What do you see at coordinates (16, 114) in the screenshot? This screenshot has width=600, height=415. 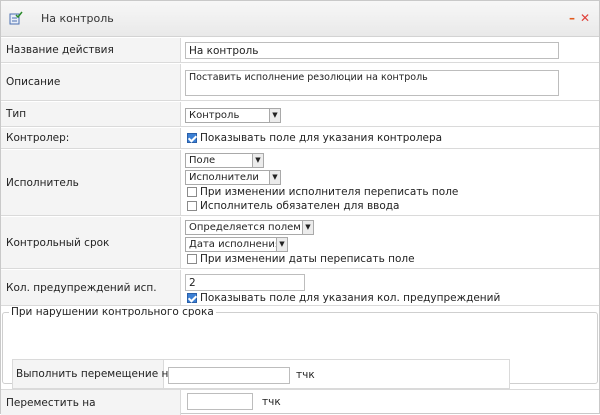 I see `type-label: Тип` at bounding box center [16, 114].